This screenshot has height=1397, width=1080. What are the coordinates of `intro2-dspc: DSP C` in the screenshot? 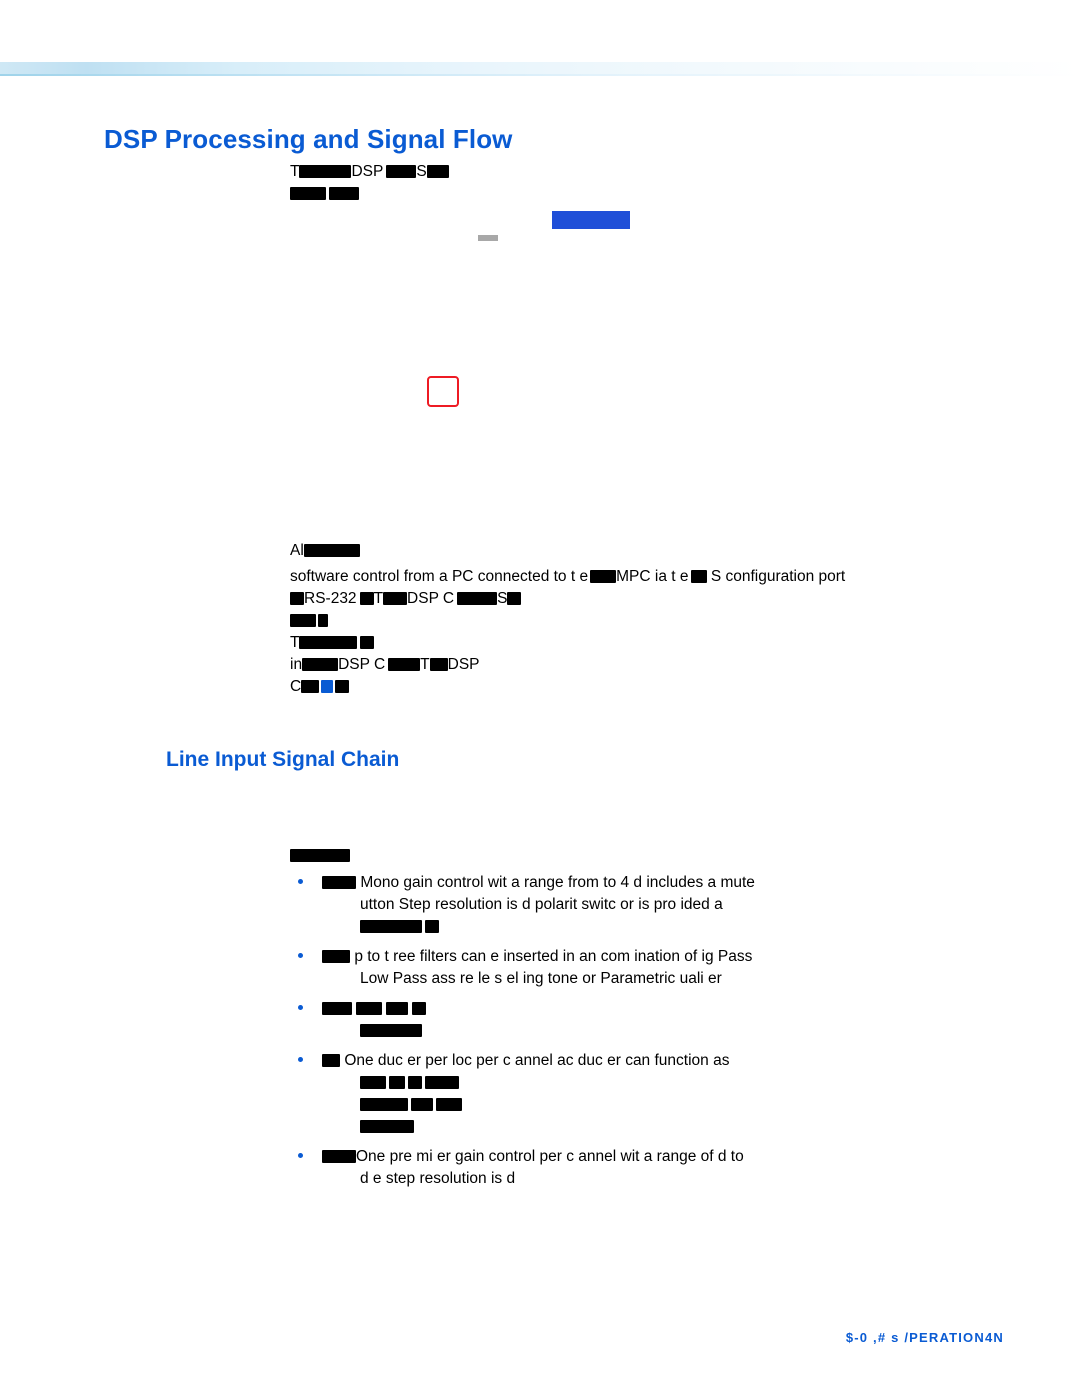 It's located at (431, 598).